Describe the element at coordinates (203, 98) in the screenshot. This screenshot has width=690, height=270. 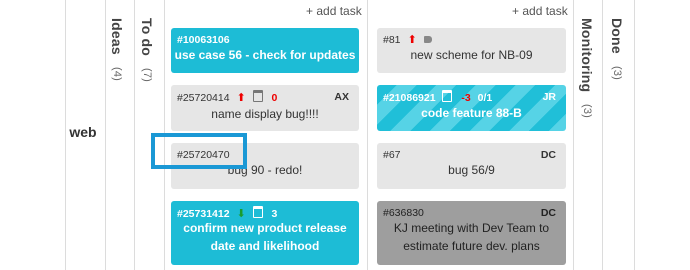
I see `task-id: #25720414` at that location.